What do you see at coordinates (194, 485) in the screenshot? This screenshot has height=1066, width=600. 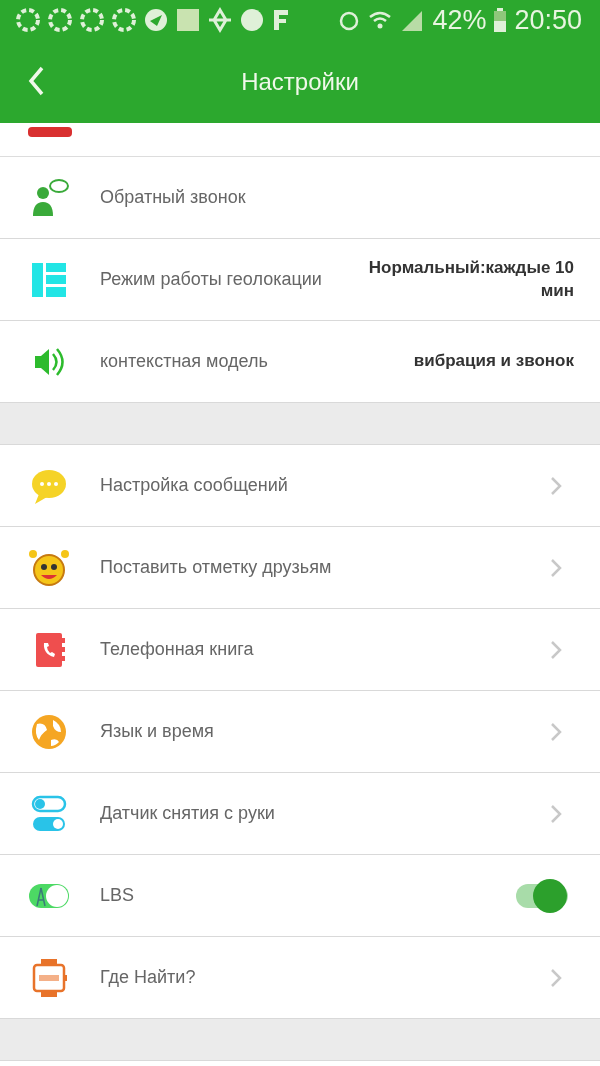 I see `setting-label: Настройка сообщений` at bounding box center [194, 485].